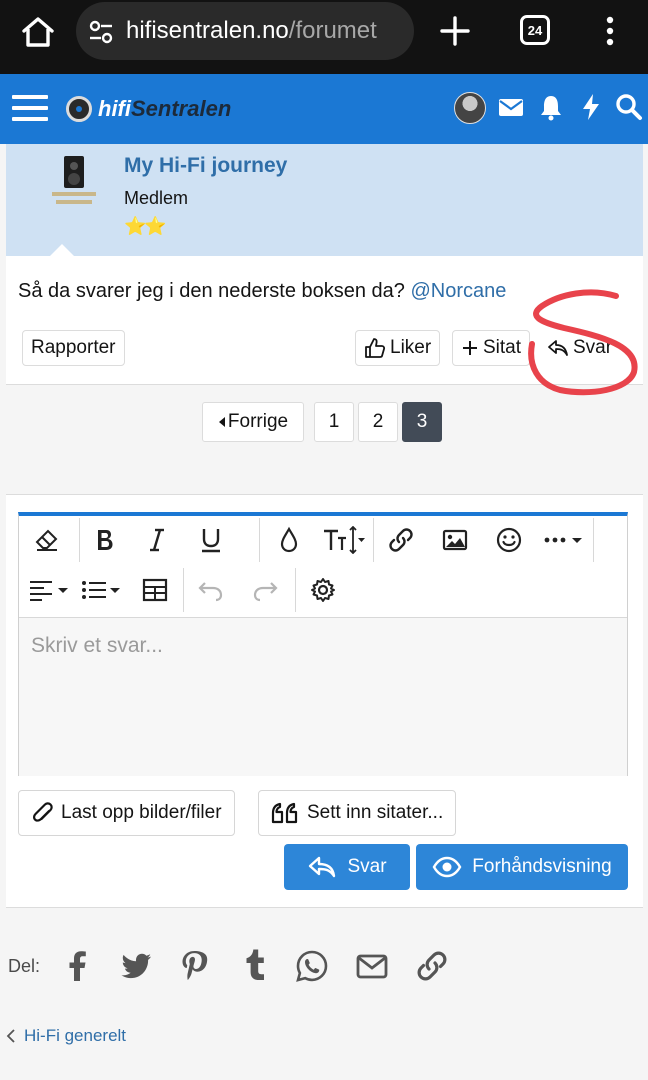  Describe the element at coordinates (375, 348) in the screenshot. I see `thumbs-up-icon` at that location.